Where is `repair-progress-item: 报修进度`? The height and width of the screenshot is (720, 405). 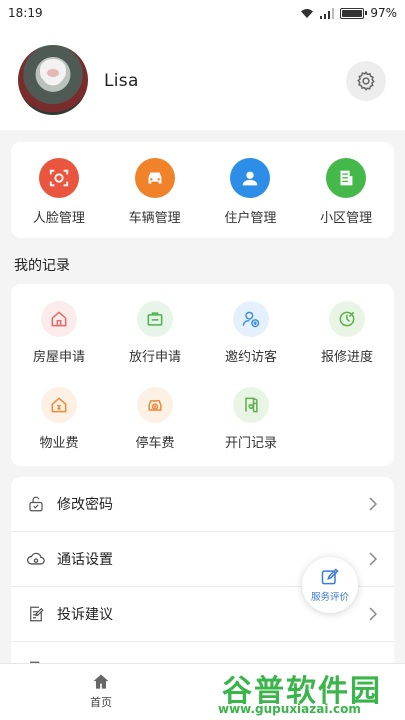 repair-progress-item: 报修进度 is located at coordinates (347, 333).